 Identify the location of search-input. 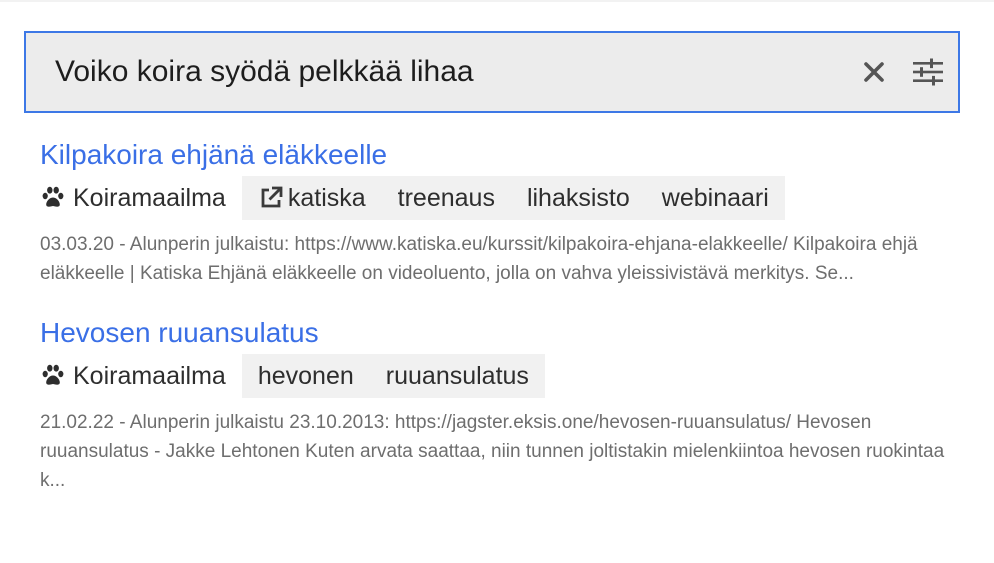
(440, 72).